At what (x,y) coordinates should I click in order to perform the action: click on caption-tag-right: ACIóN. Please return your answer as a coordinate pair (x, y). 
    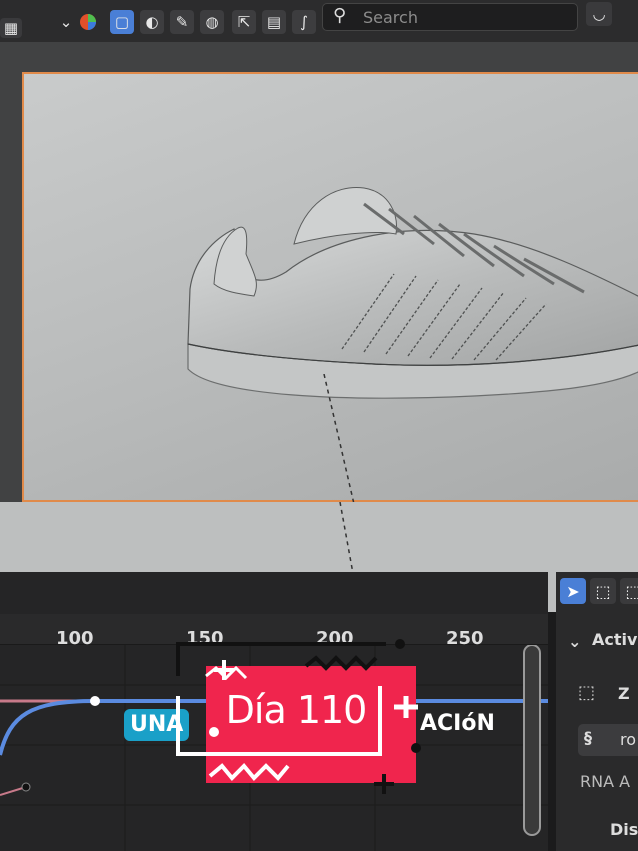
    Looking at the image, I should click on (457, 723).